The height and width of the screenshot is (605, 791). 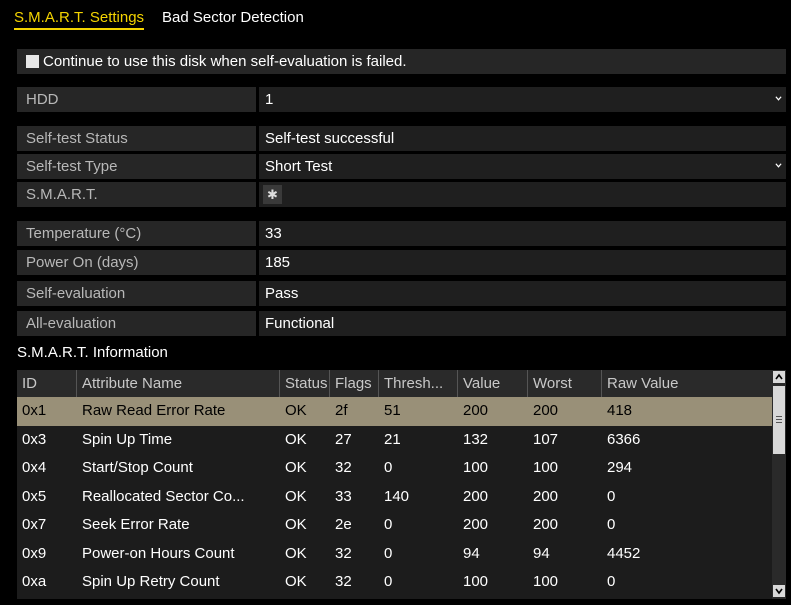 What do you see at coordinates (269, 99) in the screenshot?
I see `hdd-value: 1` at bounding box center [269, 99].